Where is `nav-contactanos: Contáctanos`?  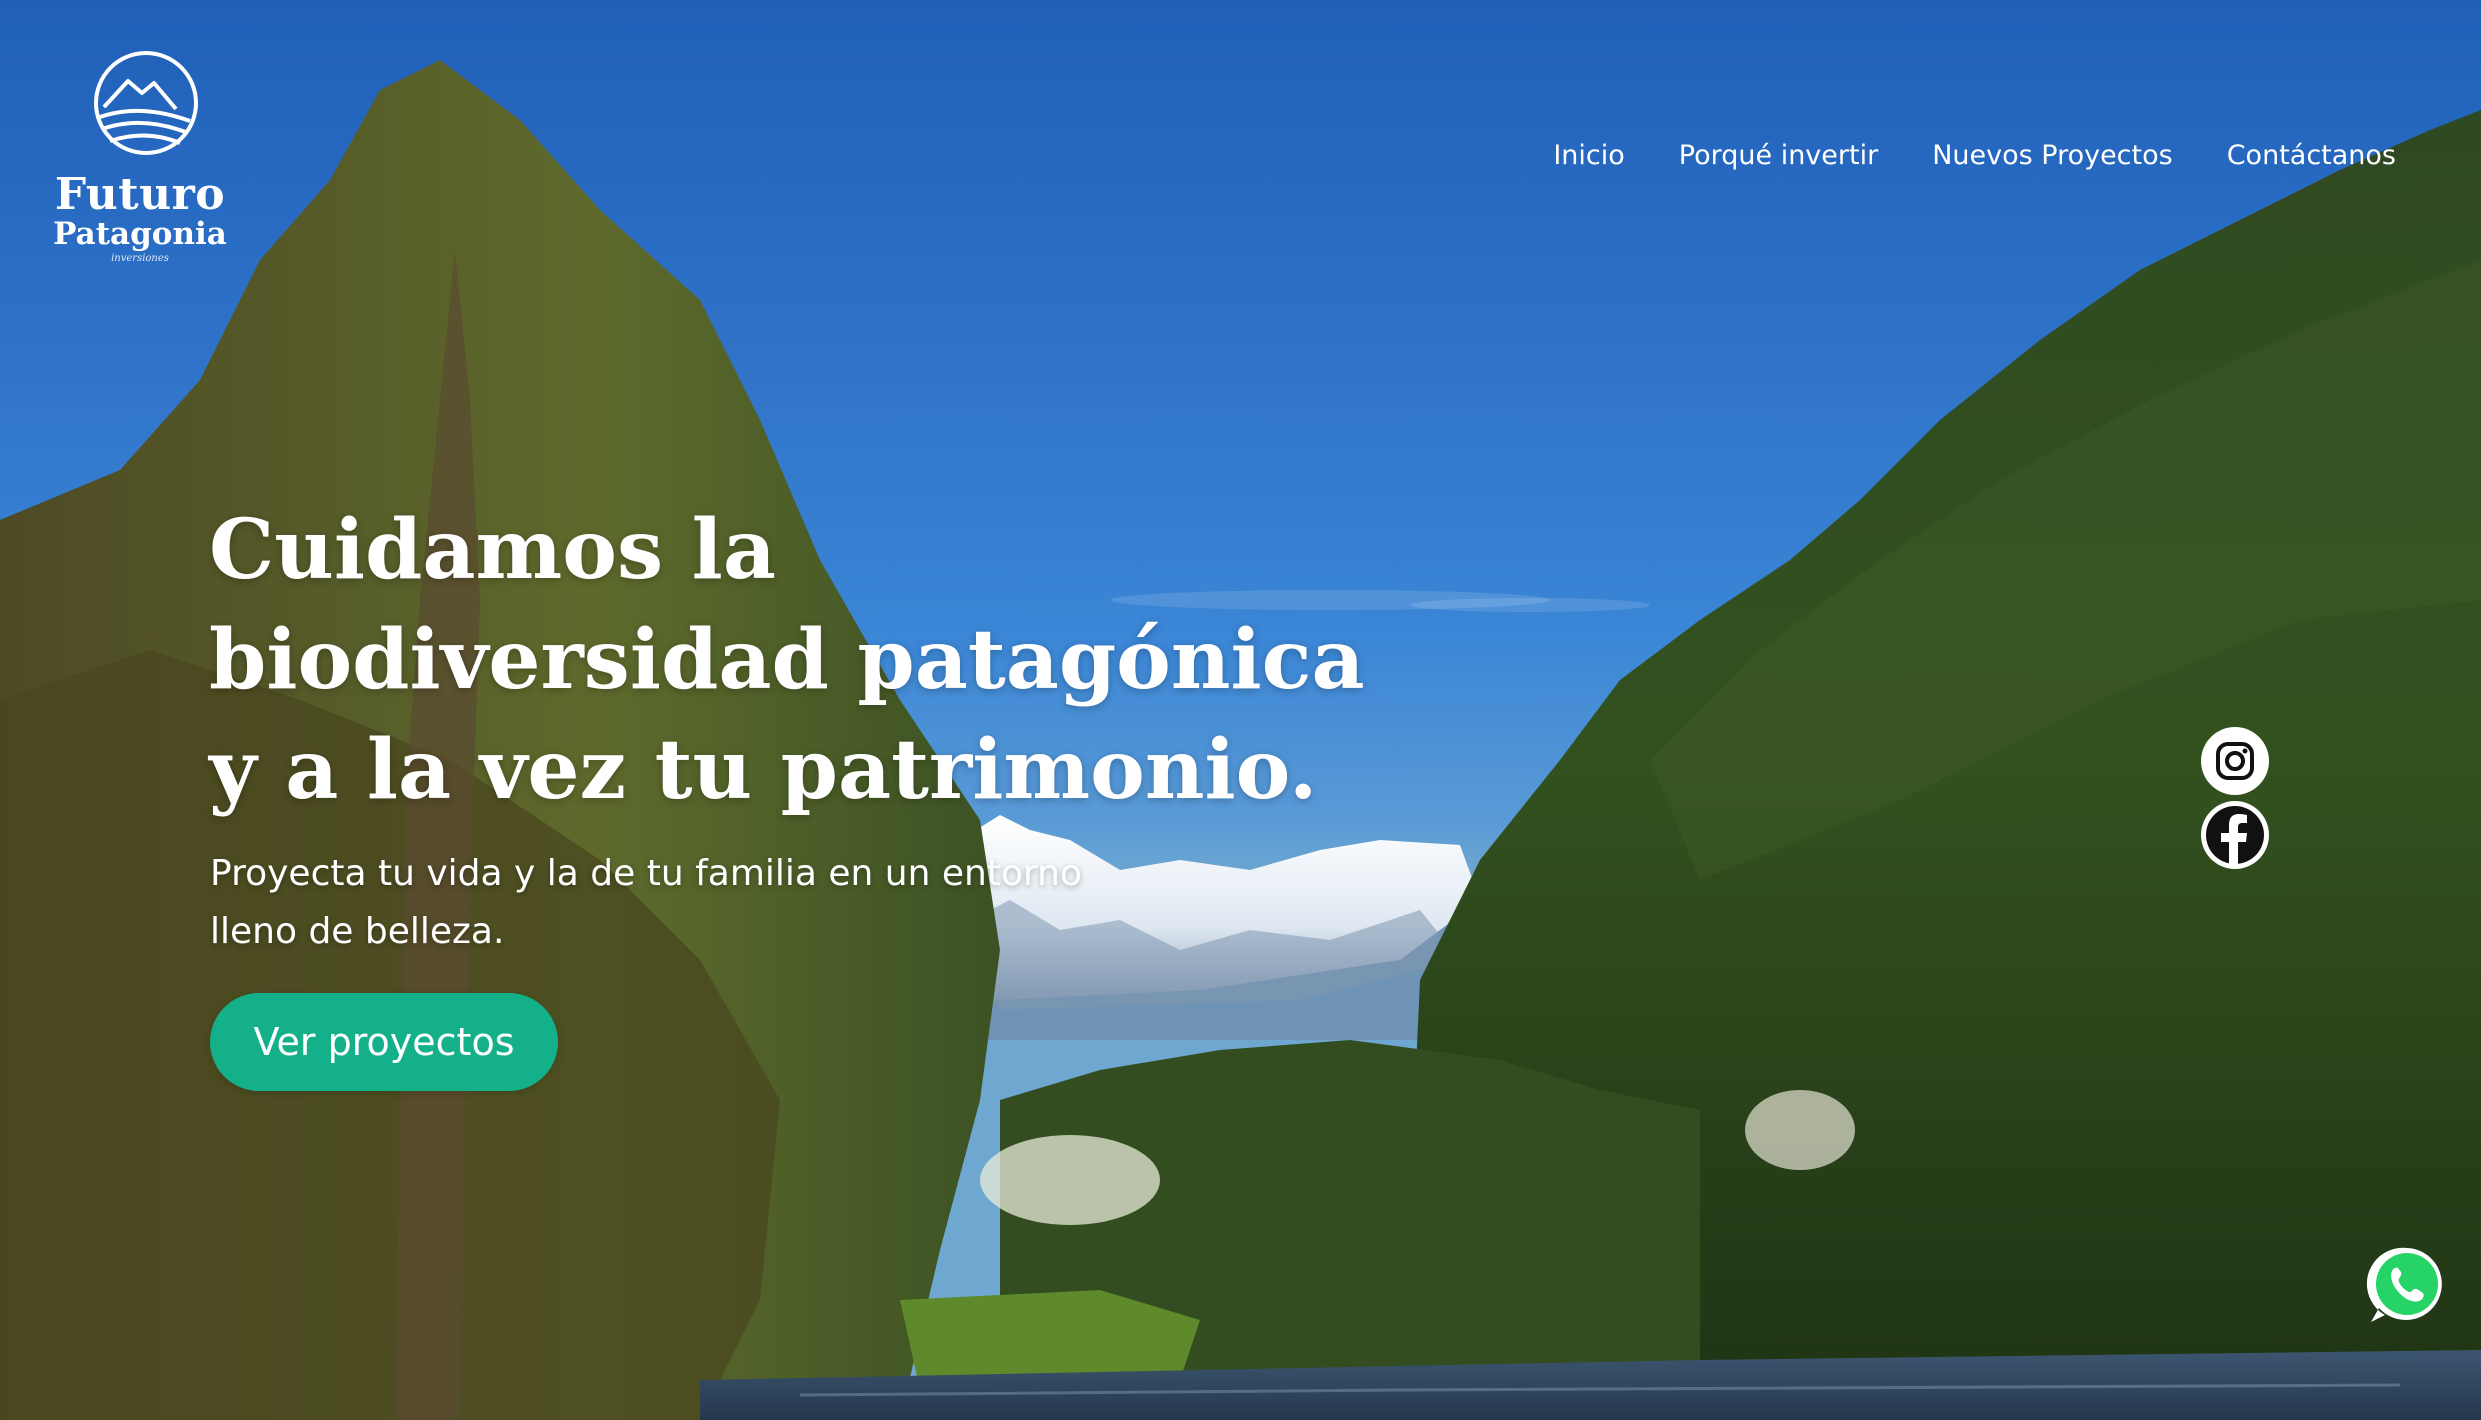 nav-contactanos: Contáctanos is located at coordinates (2311, 155).